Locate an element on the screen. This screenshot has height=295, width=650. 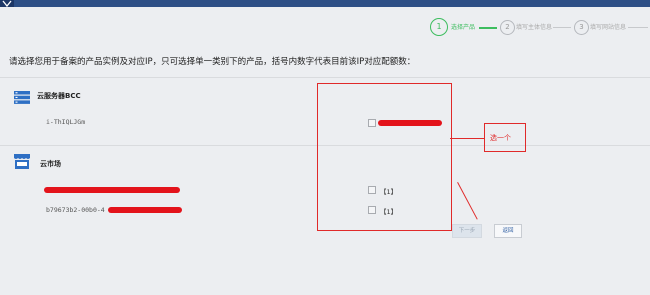
back-button: 返回 is located at coordinates (508, 231).